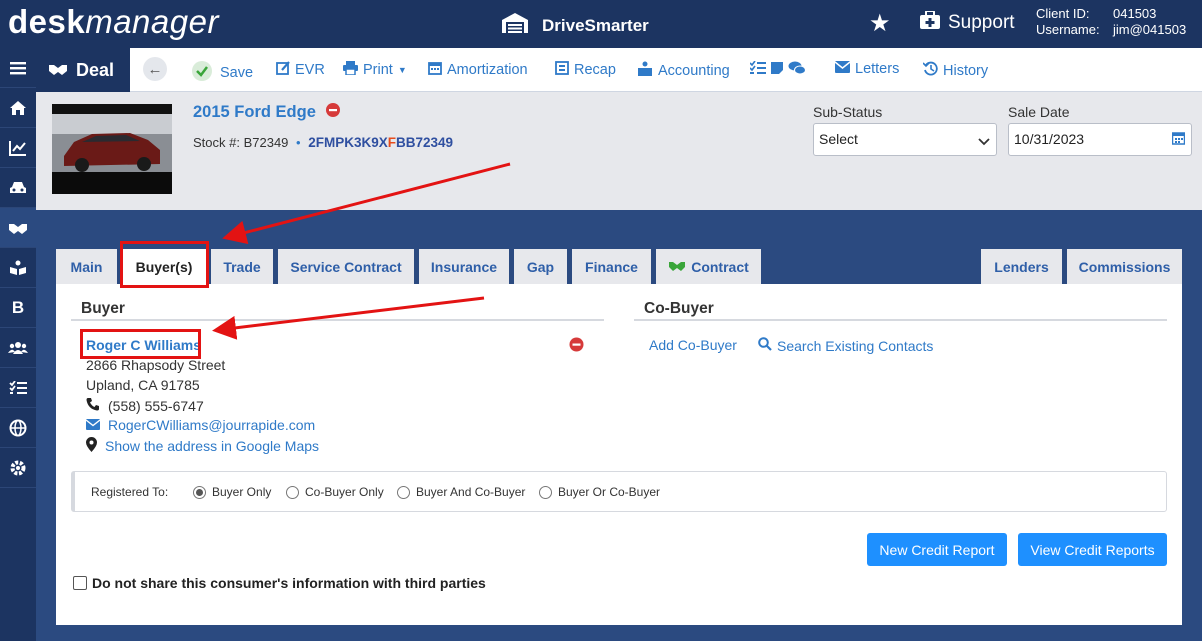 The height and width of the screenshot is (641, 1202). I want to click on b-icon: B, so click(18, 308).